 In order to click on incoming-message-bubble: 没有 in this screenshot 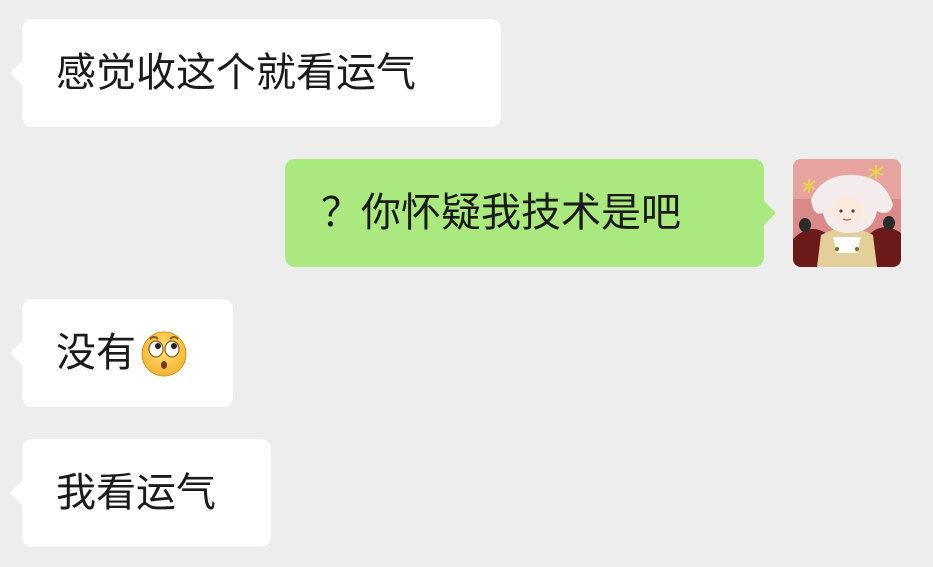, I will do `click(121, 353)`.